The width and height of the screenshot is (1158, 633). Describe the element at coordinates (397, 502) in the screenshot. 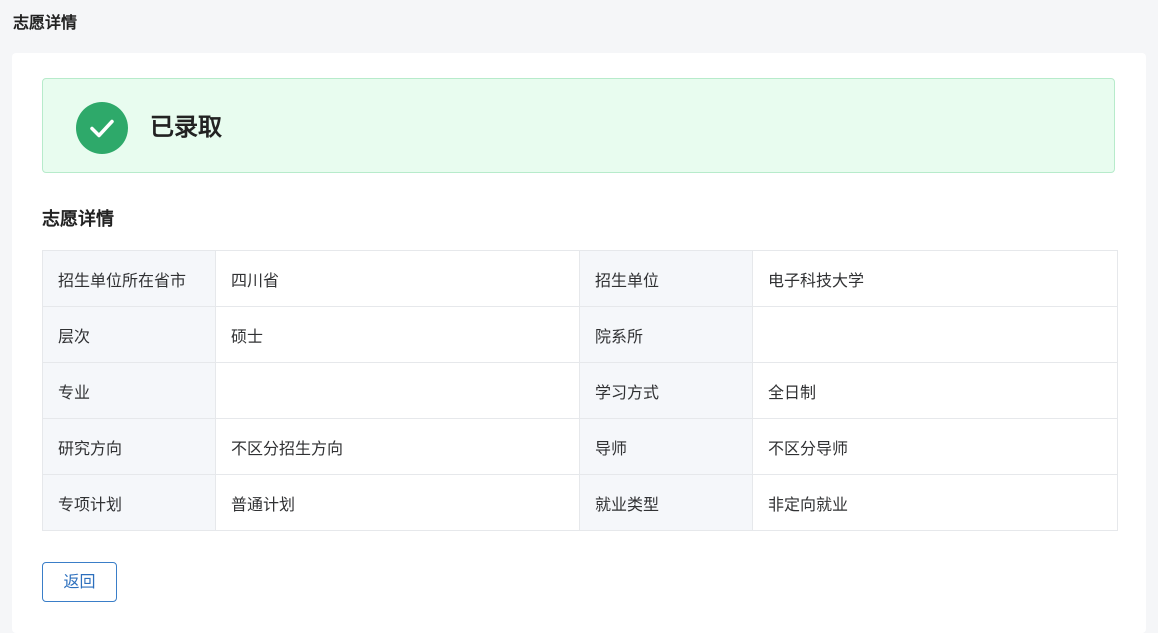

I see `field-value-special-program: 普通计划` at that location.